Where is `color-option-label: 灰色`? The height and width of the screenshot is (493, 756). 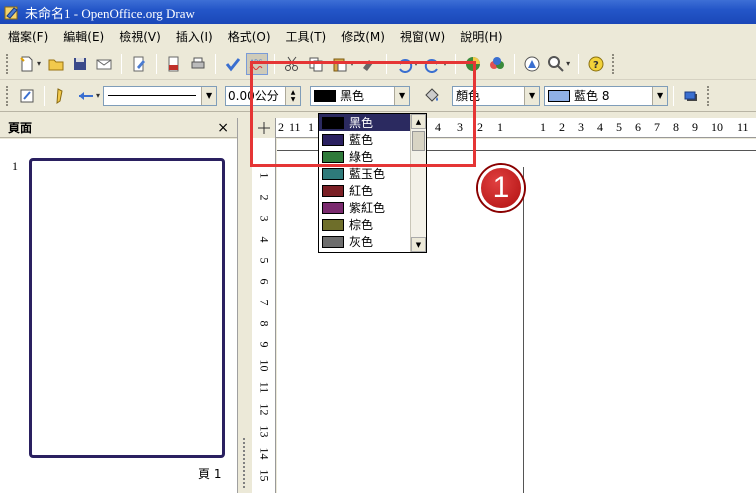
color-option-label: 灰色 is located at coordinates (361, 242).